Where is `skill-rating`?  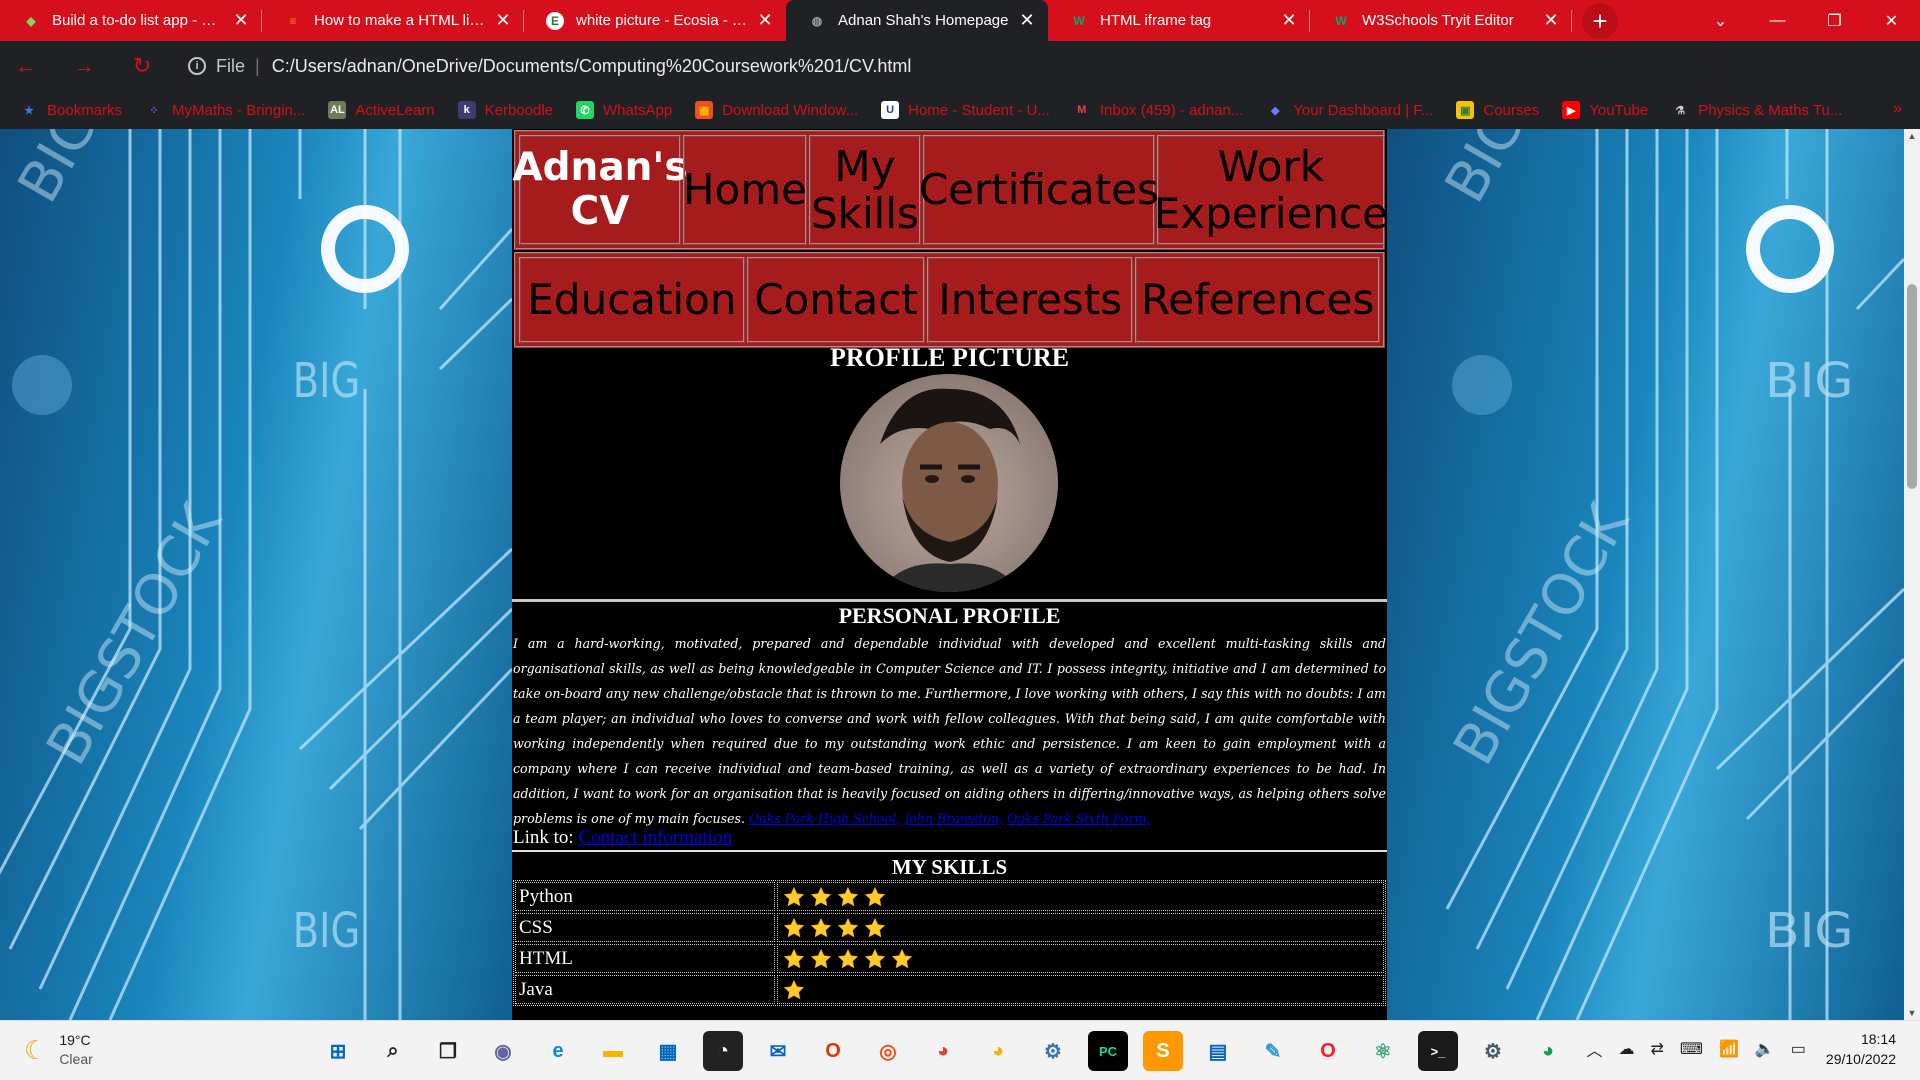 skill-rating is located at coordinates (1080, 896).